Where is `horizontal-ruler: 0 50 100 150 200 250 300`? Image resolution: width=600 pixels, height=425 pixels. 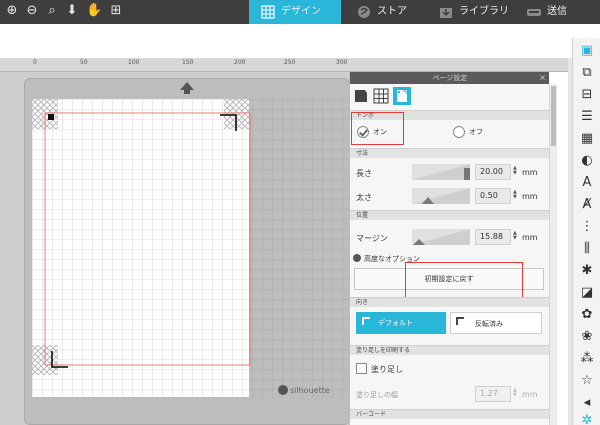
horizontal-ruler: 0 50 100 150 200 250 300 is located at coordinates (286, 65).